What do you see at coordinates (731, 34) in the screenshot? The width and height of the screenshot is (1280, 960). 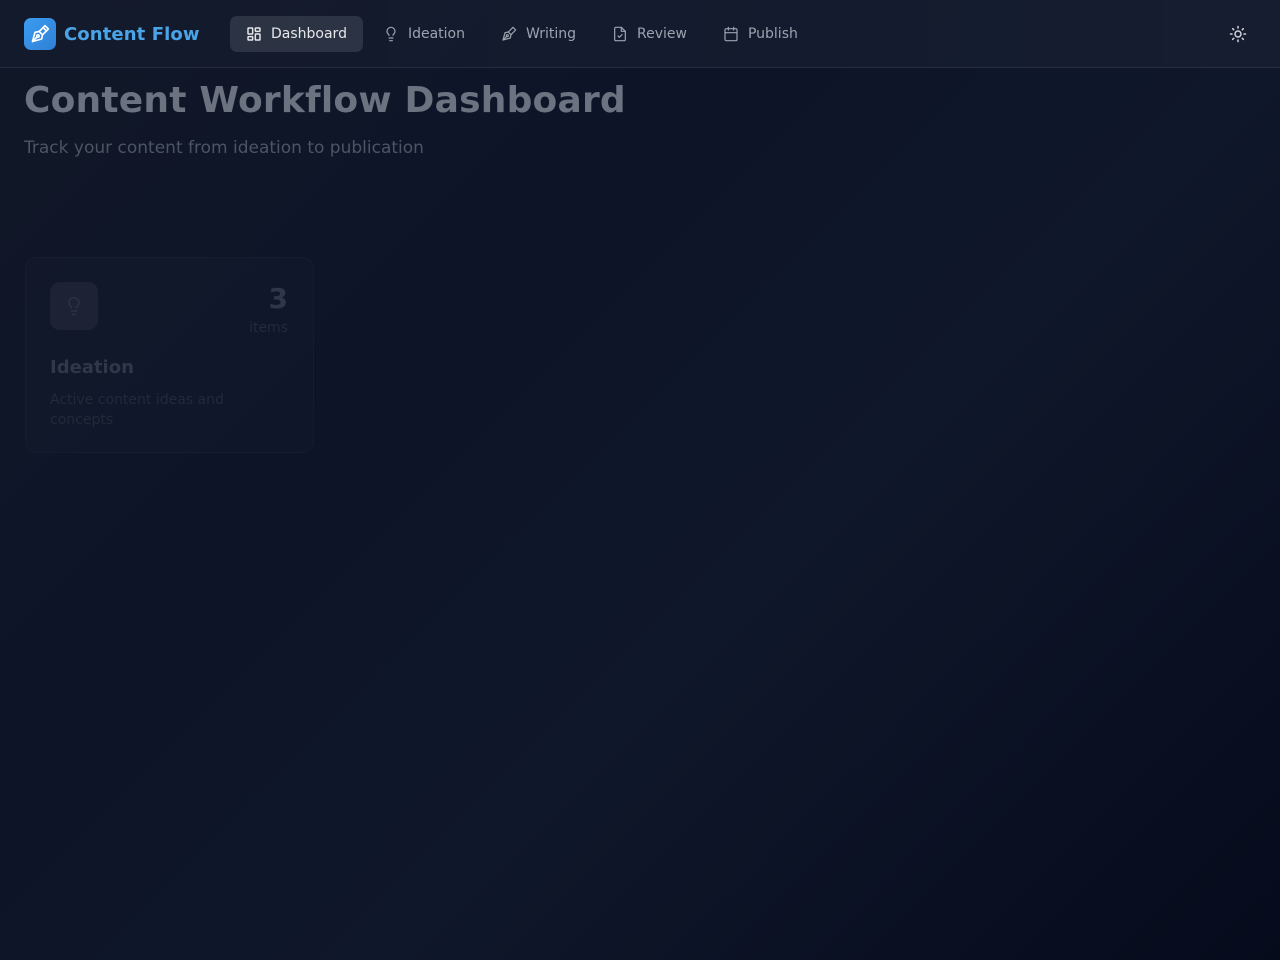 I see `calendar-icon` at bounding box center [731, 34].